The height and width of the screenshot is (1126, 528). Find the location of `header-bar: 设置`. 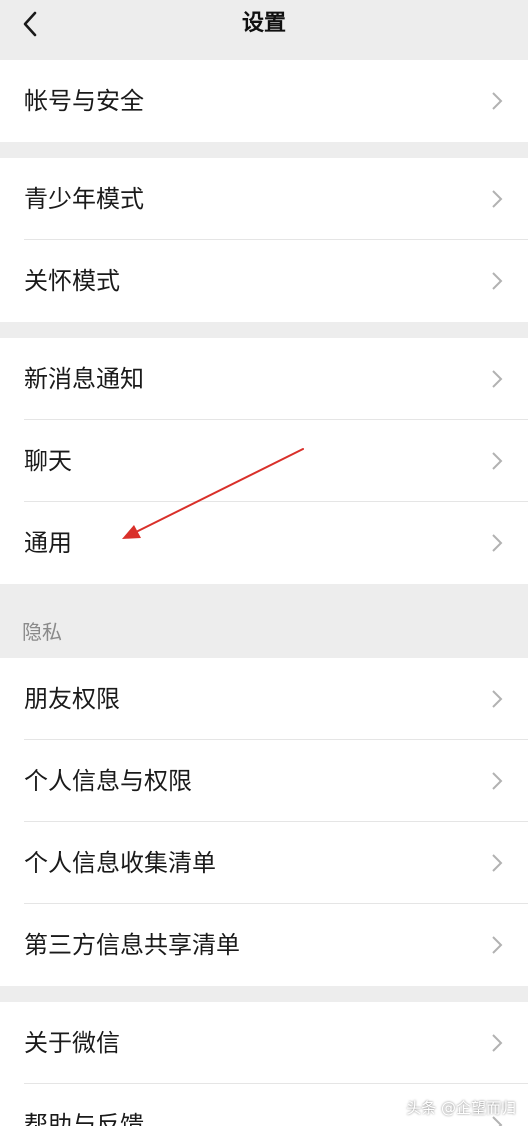

header-bar: 设置 is located at coordinates (264, 29).